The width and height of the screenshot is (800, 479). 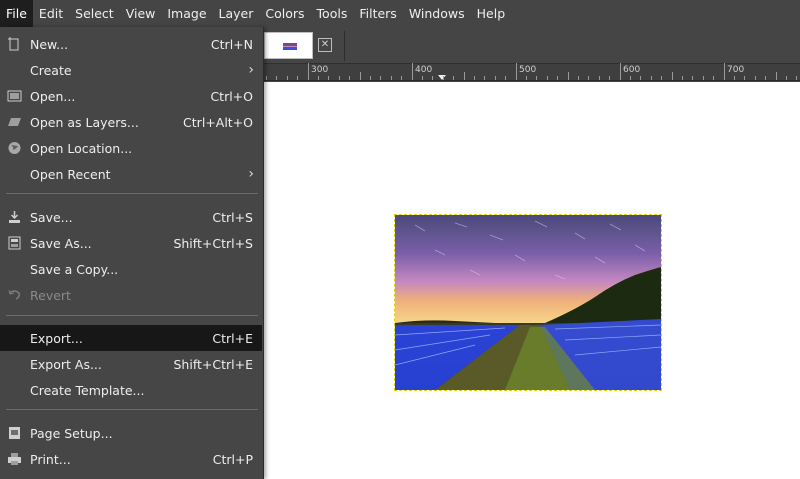 I want to click on thumbnail-preview, so click(x=290, y=46).